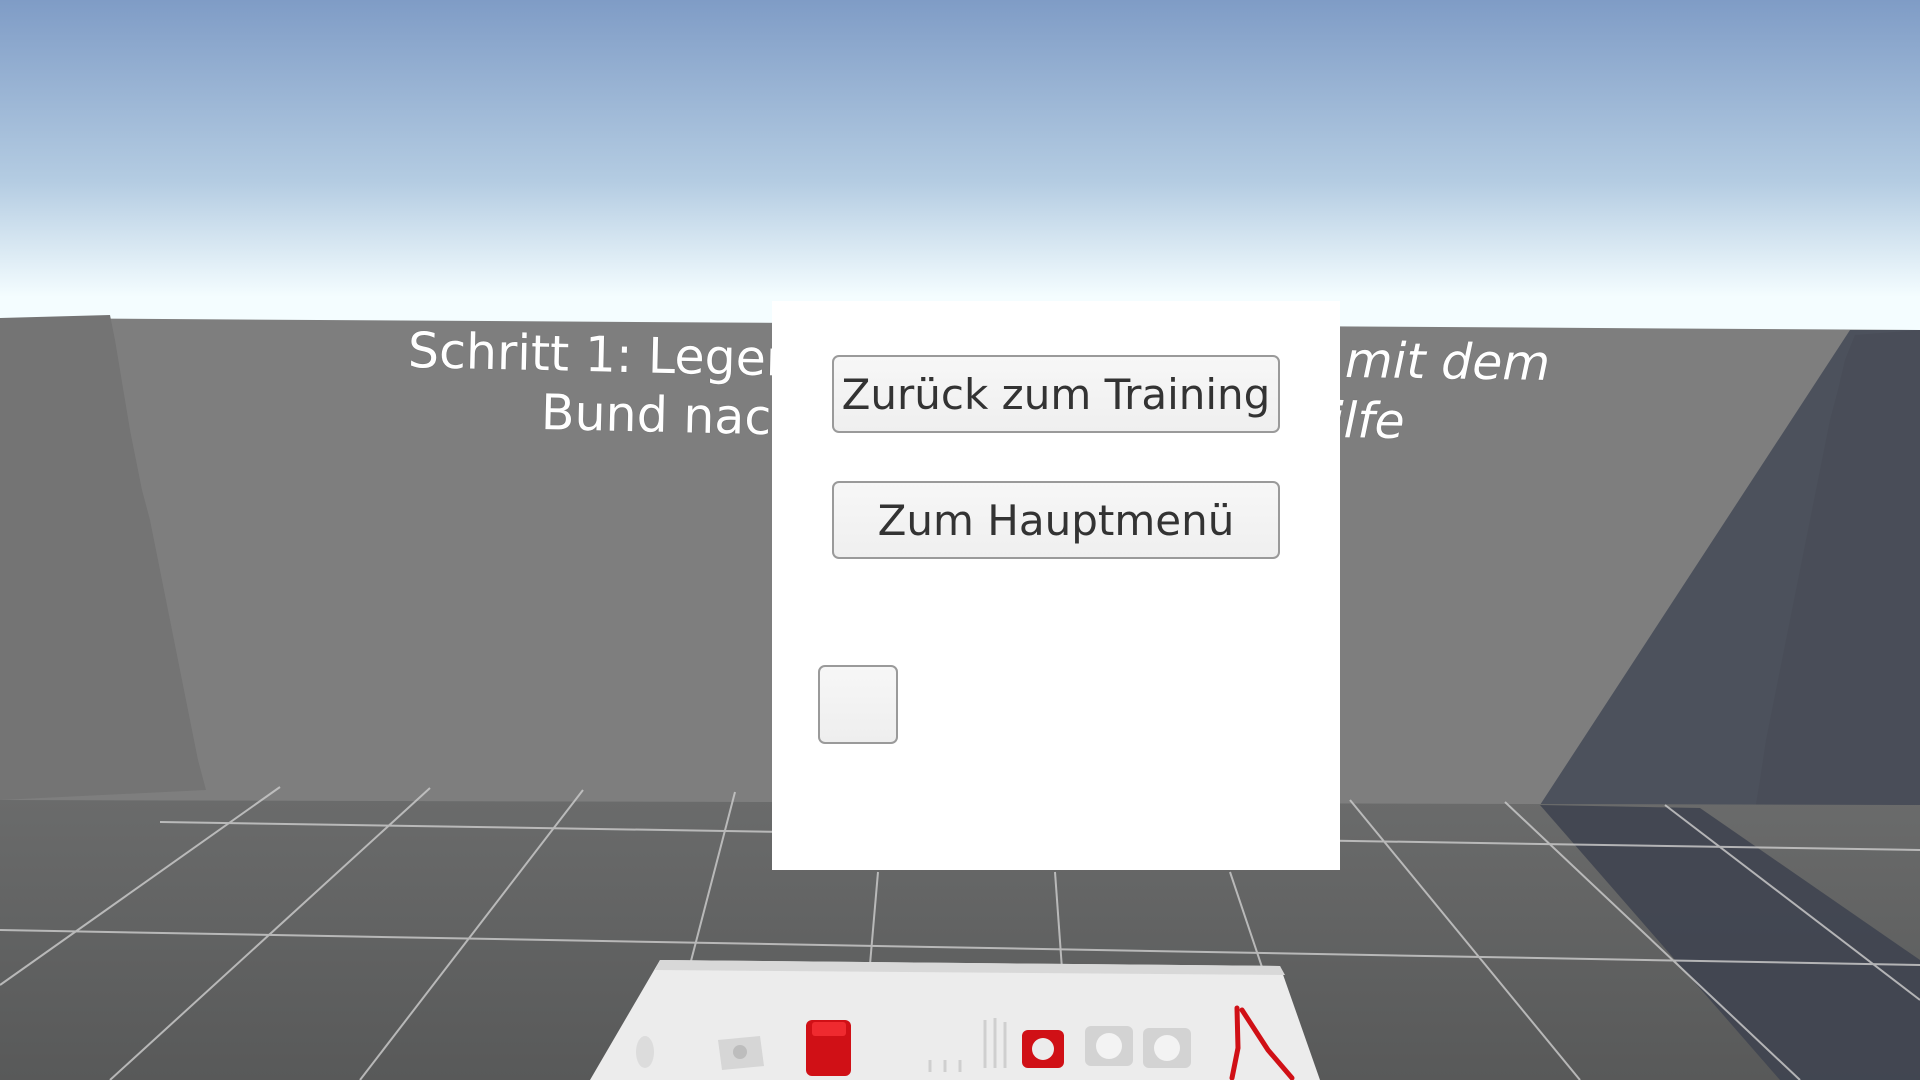 The height and width of the screenshot is (1080, 1920). What do you see at coordinates (1043, 1049) in the screenshot?
I see `part-red-ring-hole` at bounding box center [1043, 1049].